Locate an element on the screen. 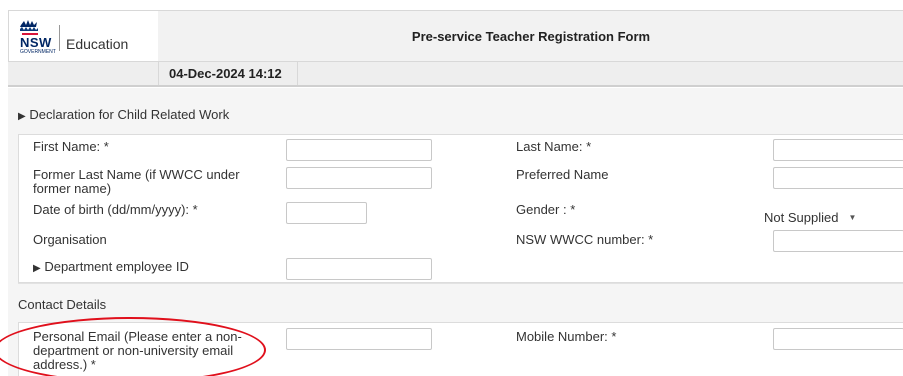 The height and width of the screenshot is (376, 903). last-name-label: Last Name: * is located at coordinates (554, 146).